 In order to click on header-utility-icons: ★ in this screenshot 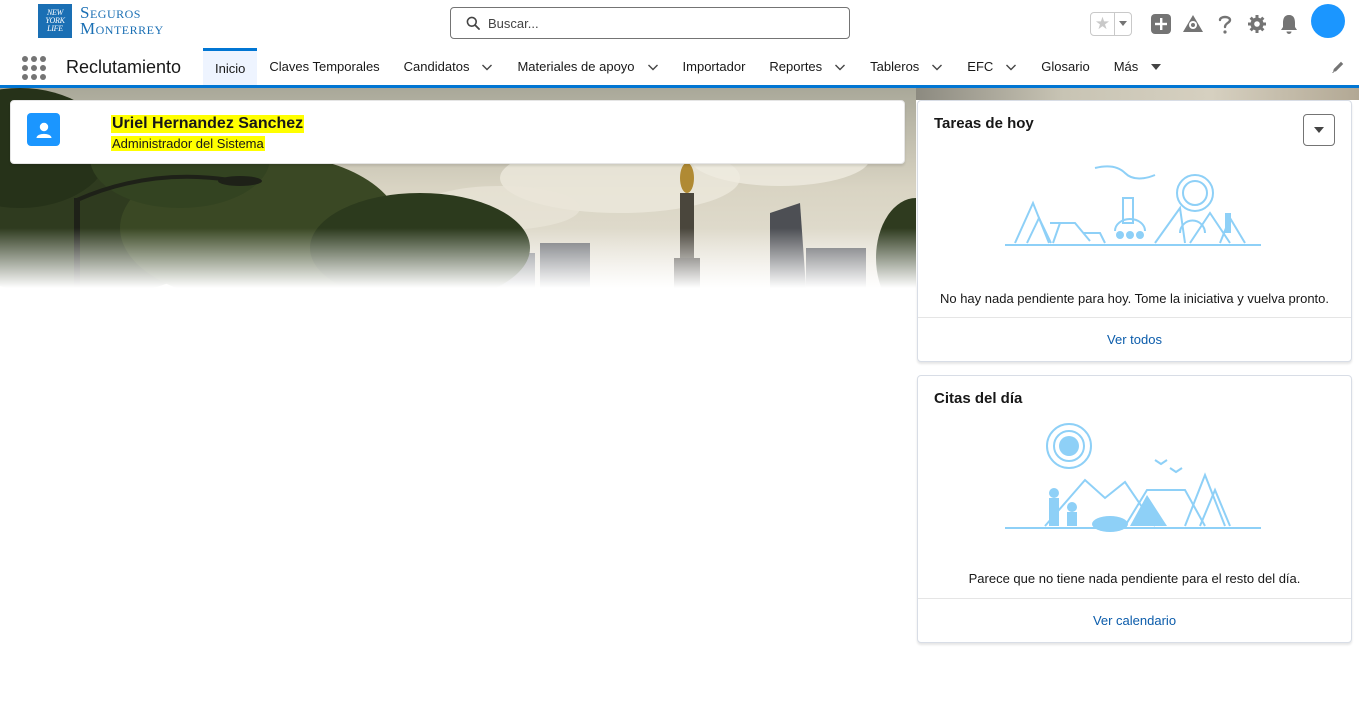, I will do `click(1197, 24)`.